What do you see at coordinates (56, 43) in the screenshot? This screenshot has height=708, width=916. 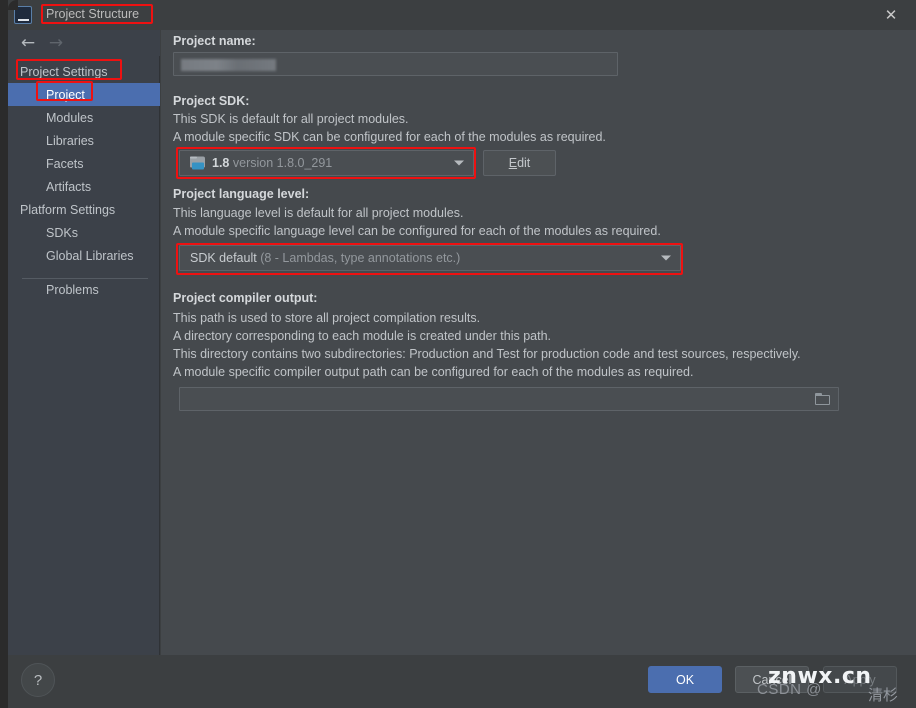 I see `forward-arrow-icon: →` at bounding box center [56, 43].